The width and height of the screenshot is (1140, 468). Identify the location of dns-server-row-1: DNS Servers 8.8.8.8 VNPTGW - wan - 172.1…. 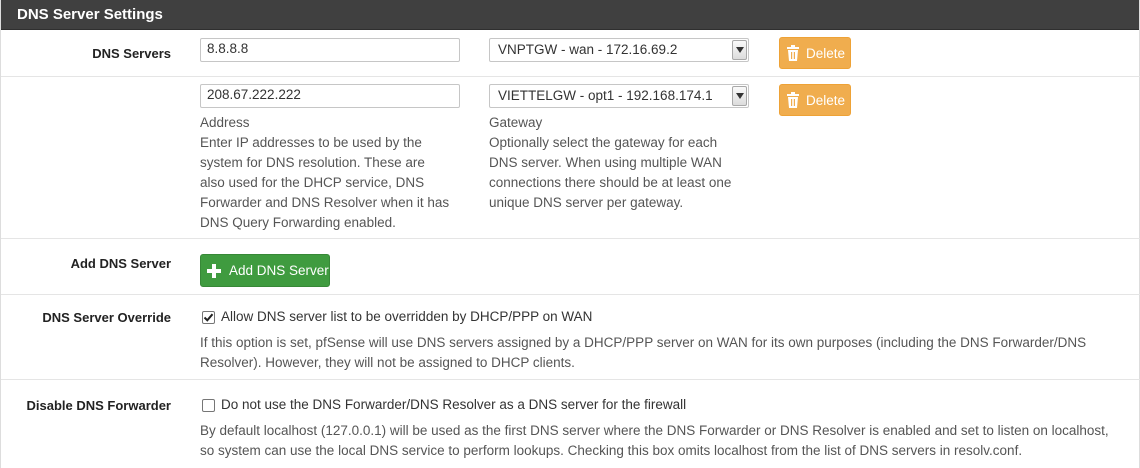
(570, 53).